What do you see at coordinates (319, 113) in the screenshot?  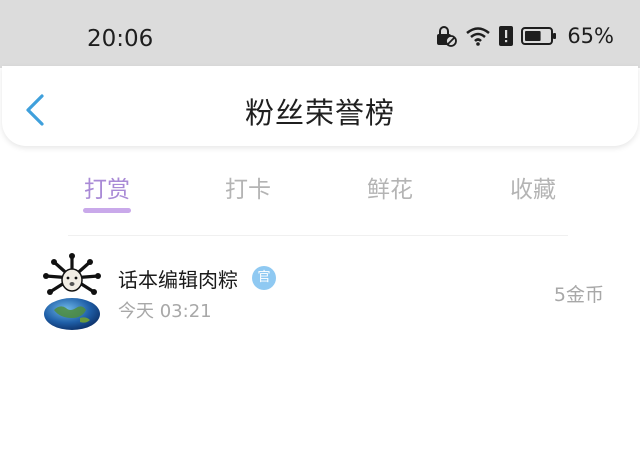 I see `page-title: 粉丝荣誉榜` at bounding box center [319, 113].